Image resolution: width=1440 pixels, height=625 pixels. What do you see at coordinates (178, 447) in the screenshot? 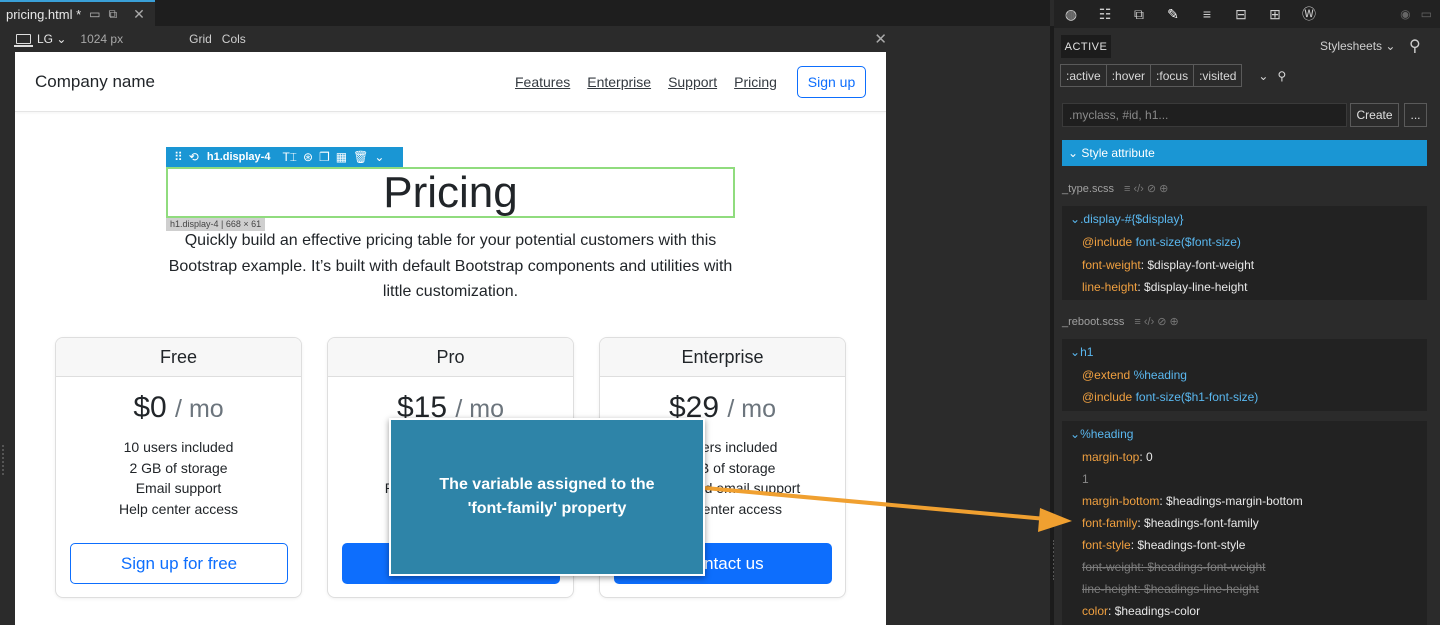
I see `list-item: 10 users included` at bounding box center [178, 447].